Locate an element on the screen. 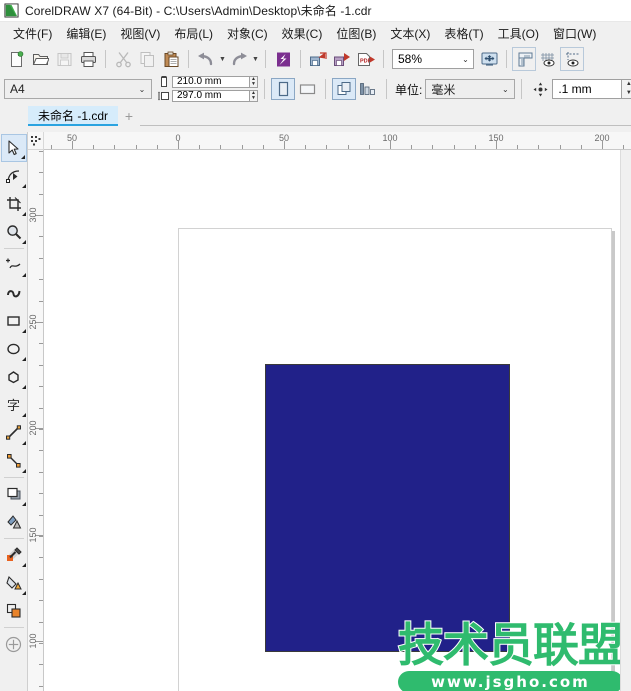 Image resolution: width=631 pixels, height=691 pixels. open-document-icon is located at coordinates (40, 59).